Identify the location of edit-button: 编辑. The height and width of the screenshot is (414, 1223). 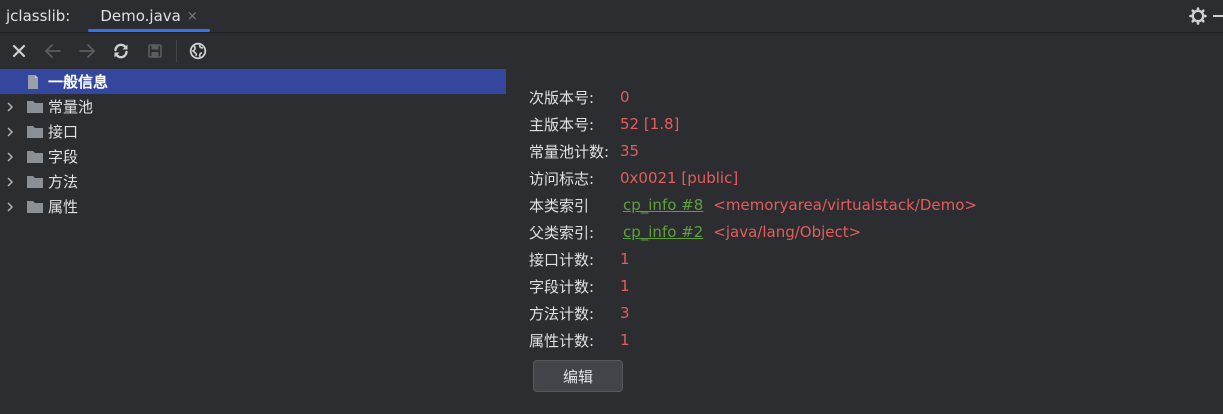
(578, 376).